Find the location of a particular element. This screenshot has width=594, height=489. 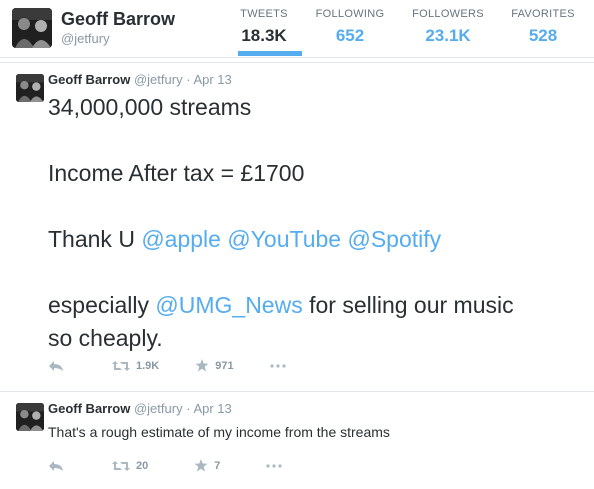

favorite-button: 7 is located at coordinates (207, 465).